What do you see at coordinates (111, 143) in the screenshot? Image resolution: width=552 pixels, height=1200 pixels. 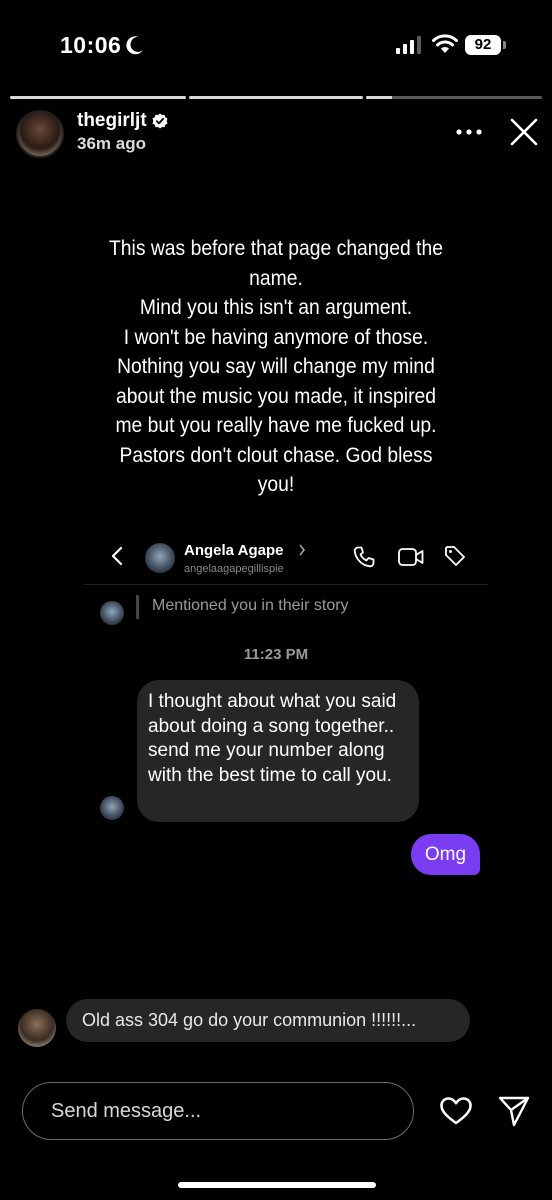 I see `story-time-ago: 36m ago` at bounding box center [111, 143].